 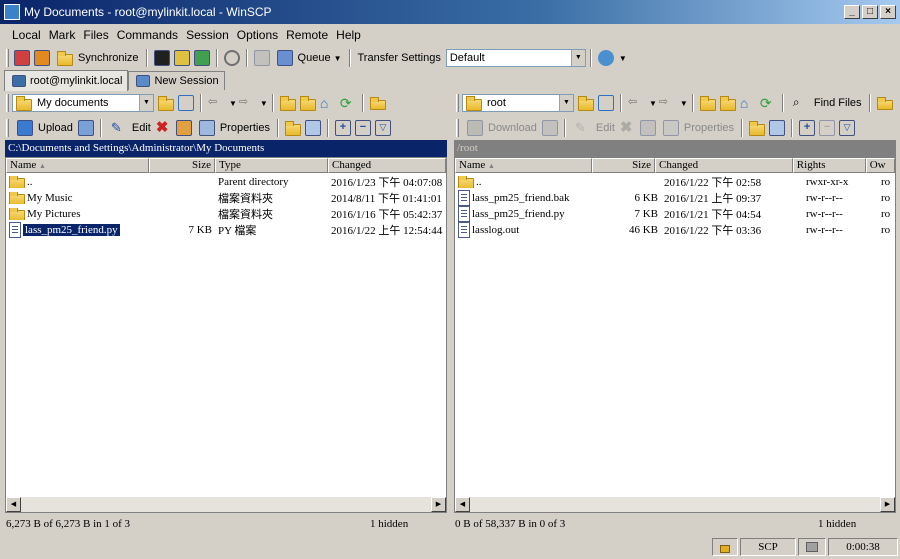 What do you see at coordinates (880, 165) in the screenshot?
I see `column-header-owner: Ow` at bounding box center [880, 165].